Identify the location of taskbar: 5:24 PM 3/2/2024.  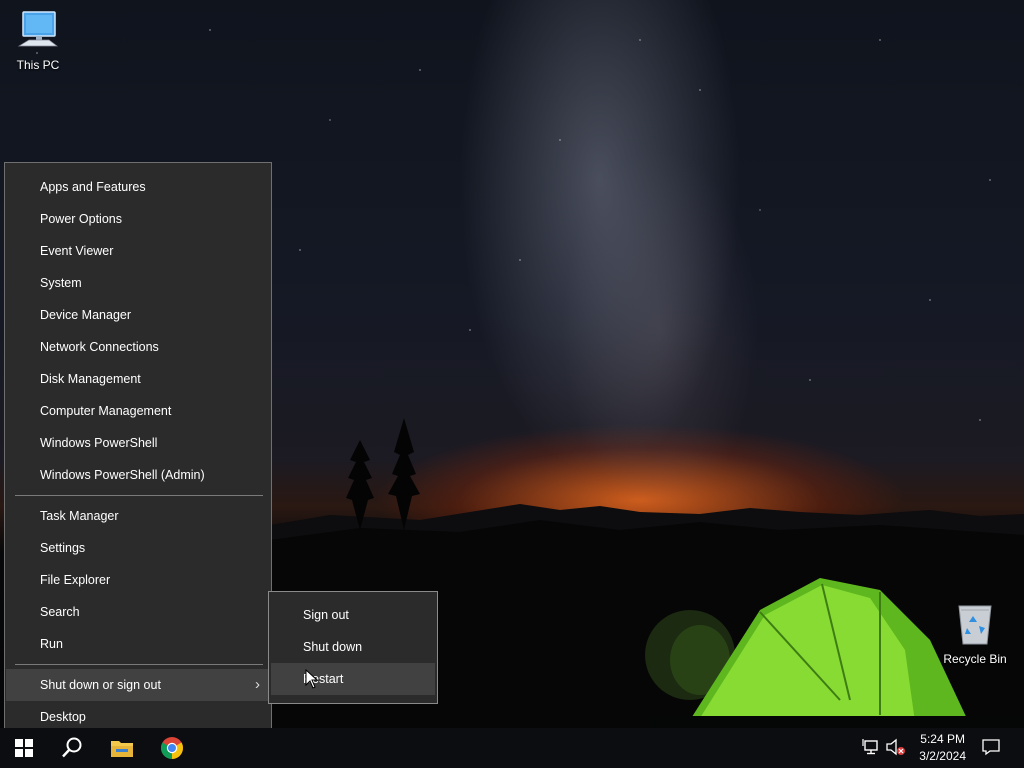
(512, 748).